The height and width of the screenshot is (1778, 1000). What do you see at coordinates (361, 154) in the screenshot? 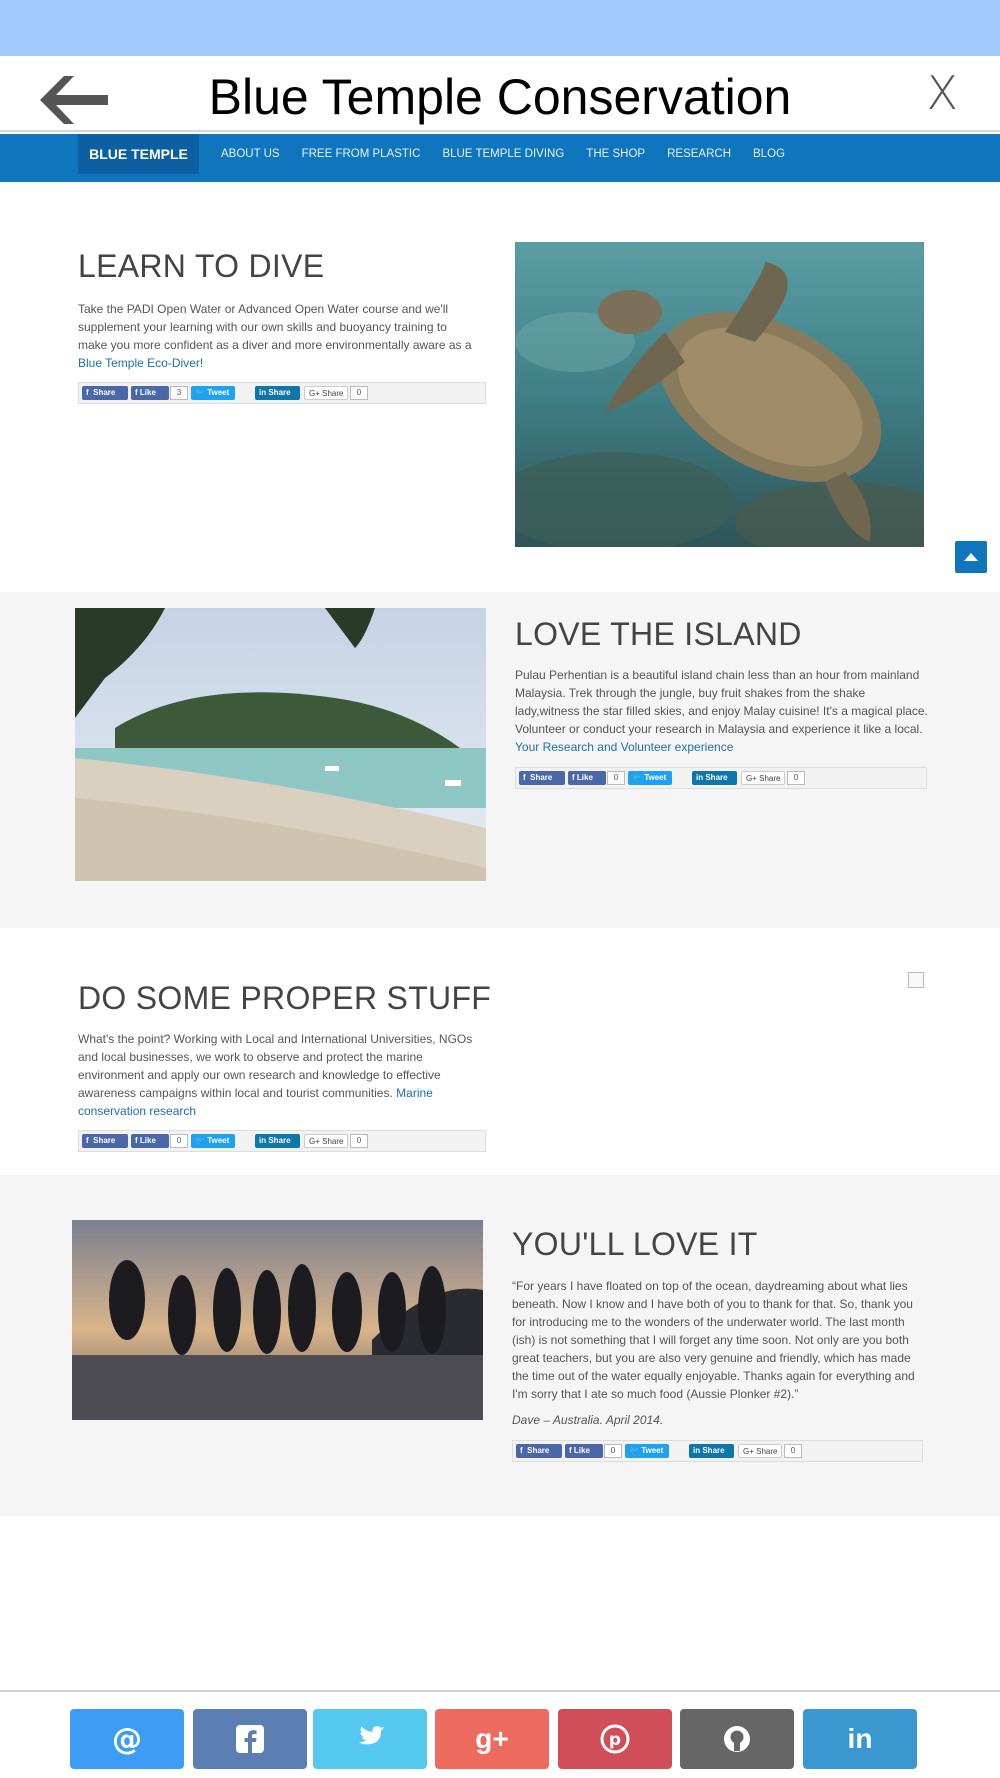
I see `nav-free-from-plastic: FREE FROM PLASTIC` at bounding box center [361, 154].